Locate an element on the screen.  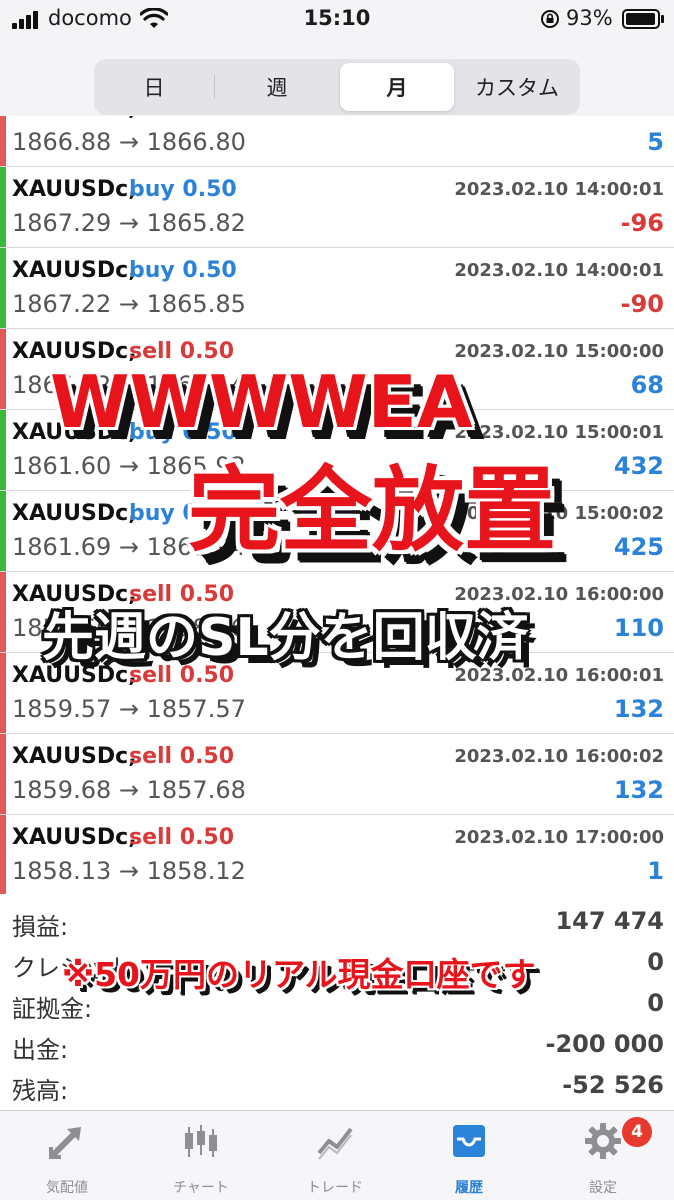
tab-trade: トレード is located at coordinates (335, 1155).